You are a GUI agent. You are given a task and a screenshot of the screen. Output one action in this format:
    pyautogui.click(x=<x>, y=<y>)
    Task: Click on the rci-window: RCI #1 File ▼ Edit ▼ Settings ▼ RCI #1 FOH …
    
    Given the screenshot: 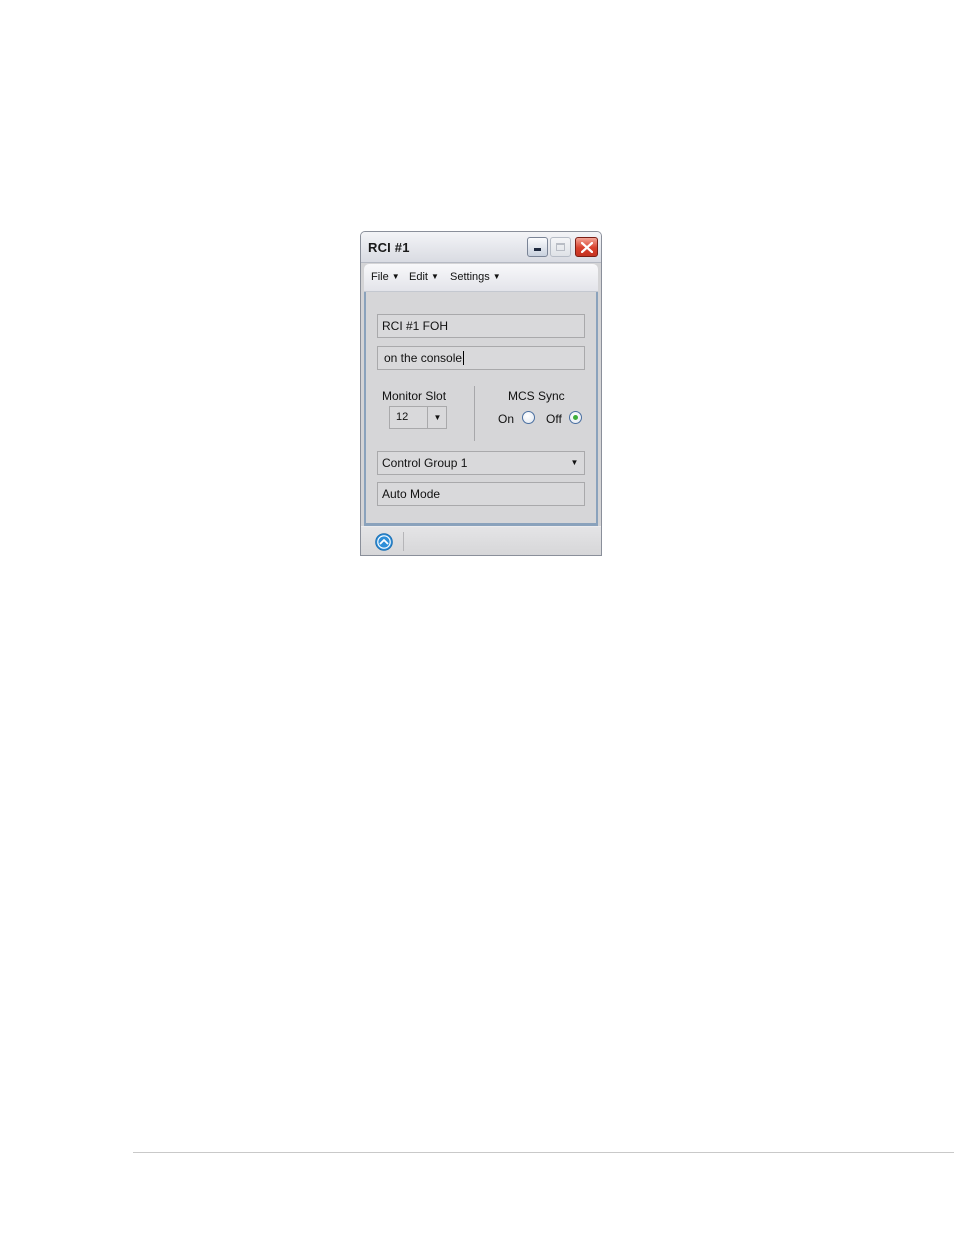 What is the action you would take?
    pyautogui.click(x=481, y=393)
    